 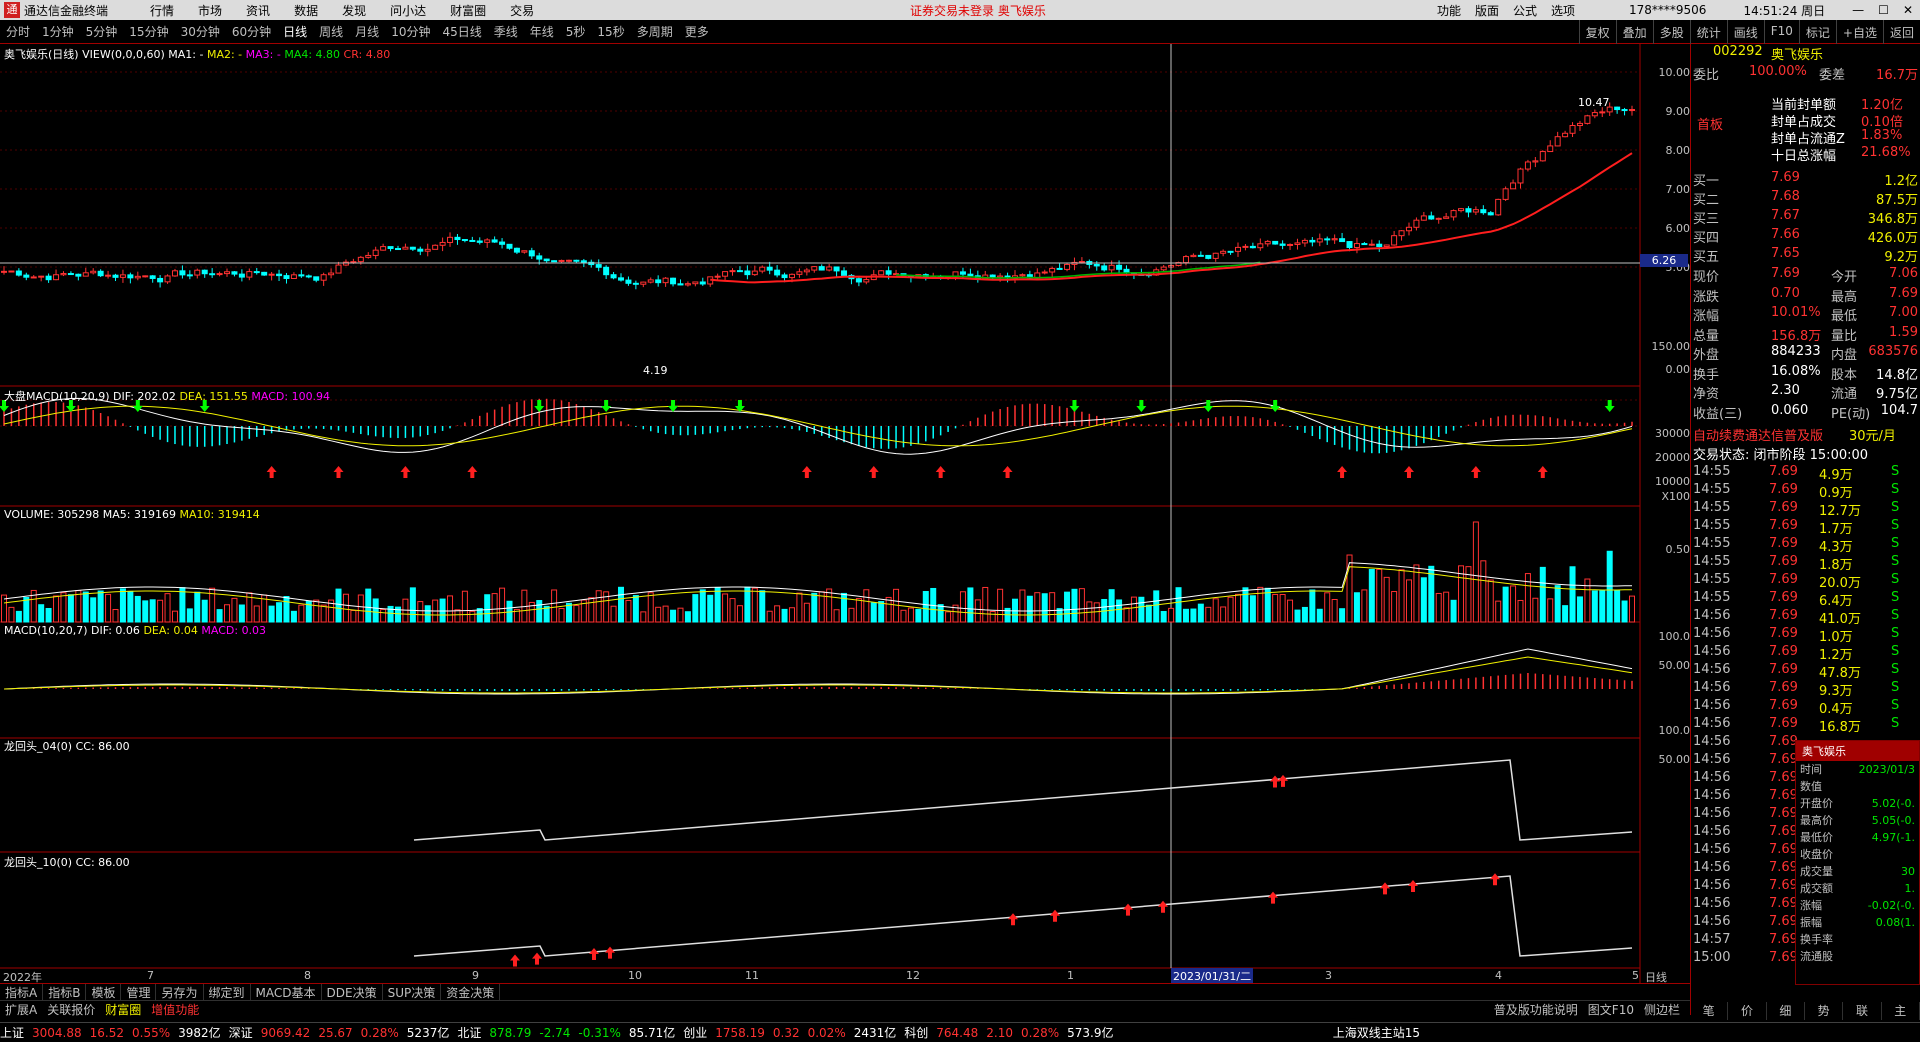 I want to click on timeframe-7: 周线, so click(x=331, y=31).